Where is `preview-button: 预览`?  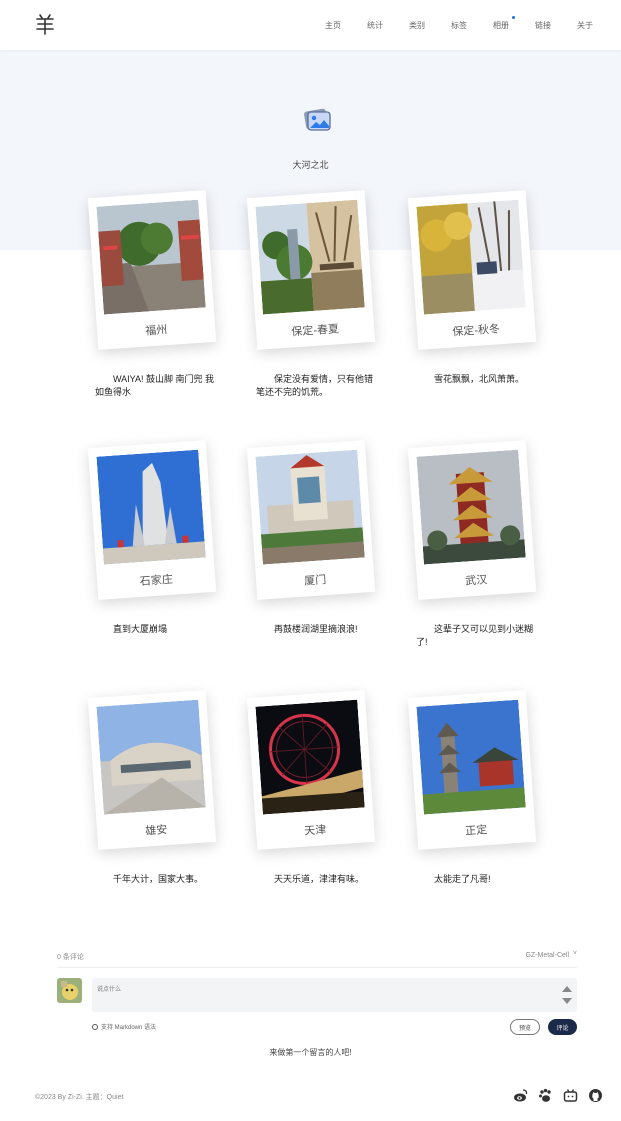 preview-button: 预览 is located at coordinates (525, 1027).